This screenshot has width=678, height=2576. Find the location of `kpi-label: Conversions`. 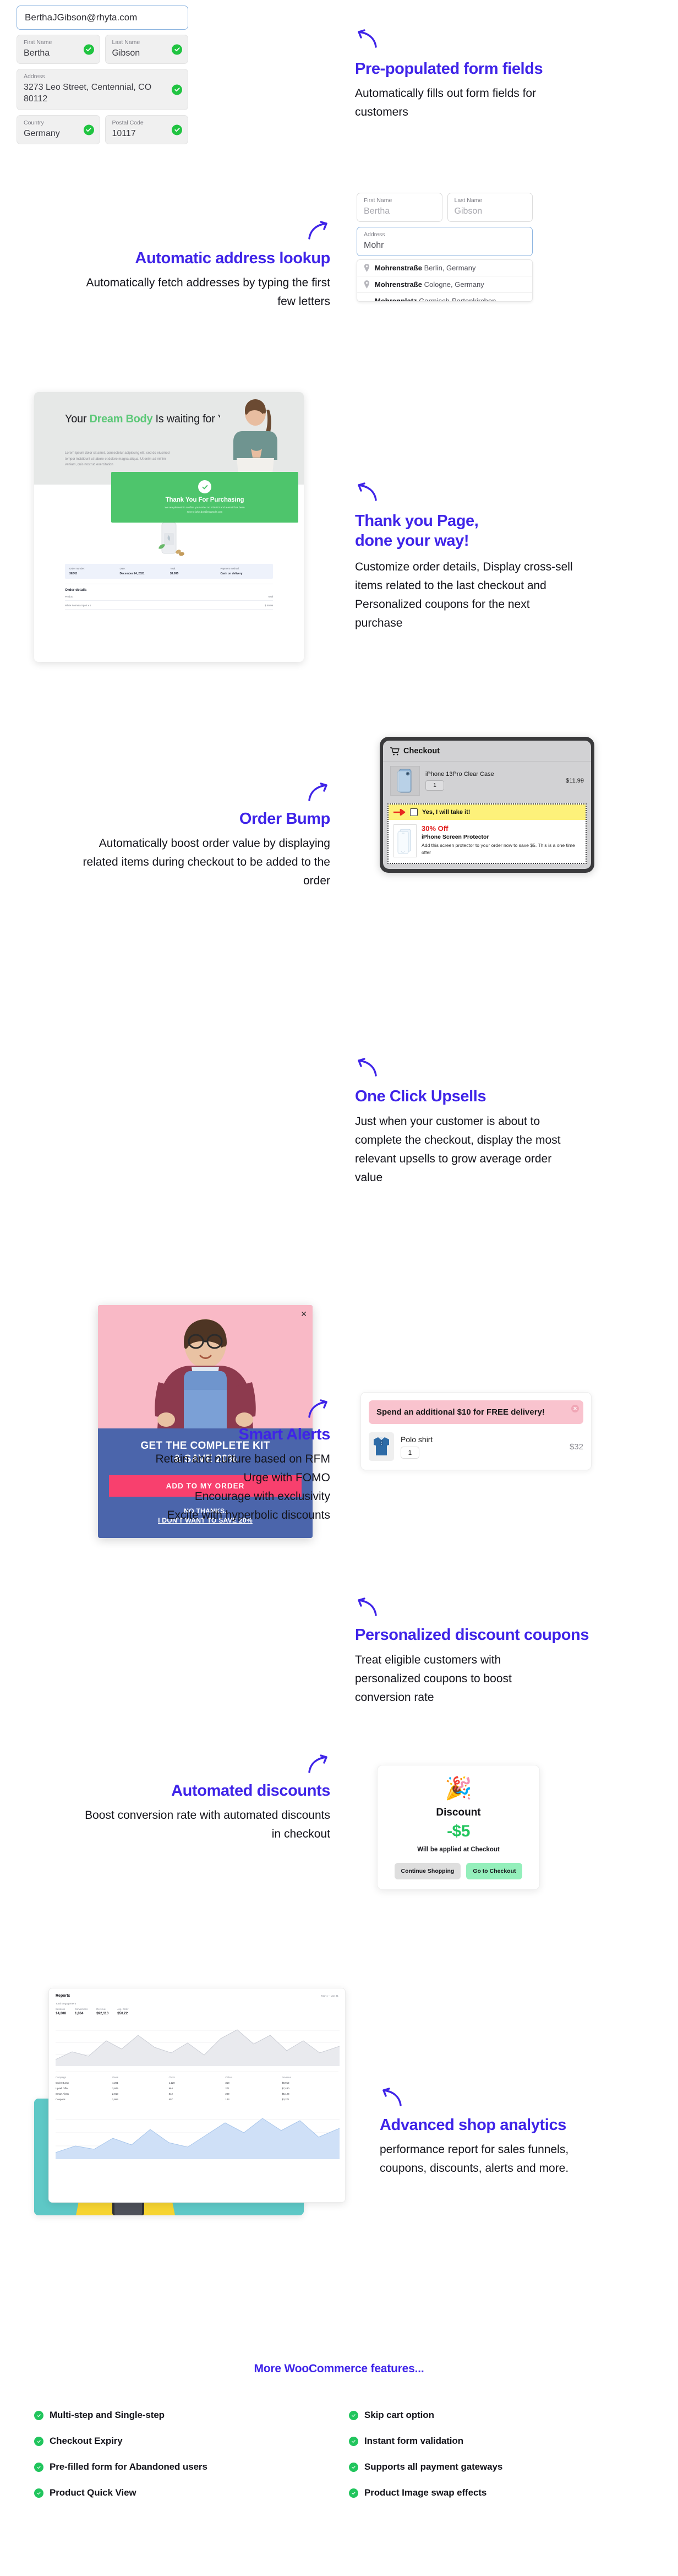

kpi-label: Conversions is located at coordinates (81, 2009).